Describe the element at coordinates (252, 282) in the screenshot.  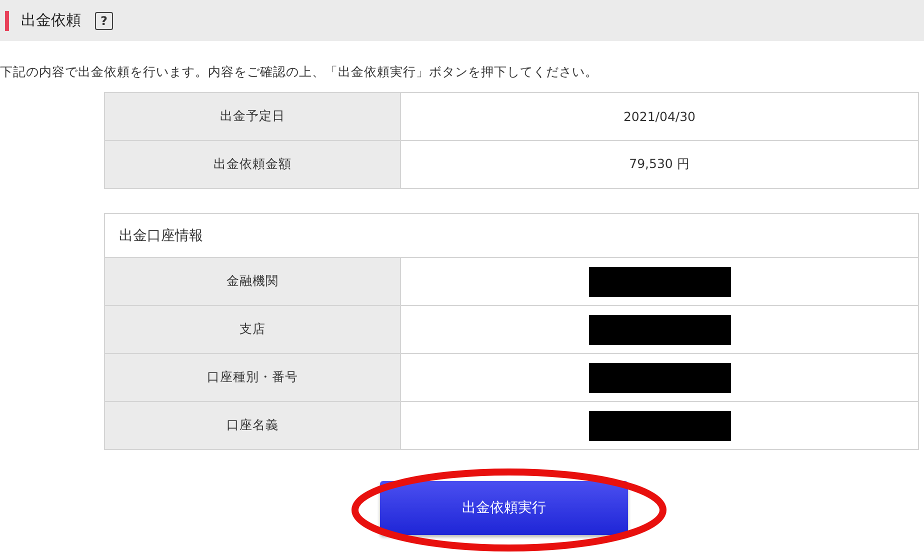
I see `field-label: 金融機関` at that location.